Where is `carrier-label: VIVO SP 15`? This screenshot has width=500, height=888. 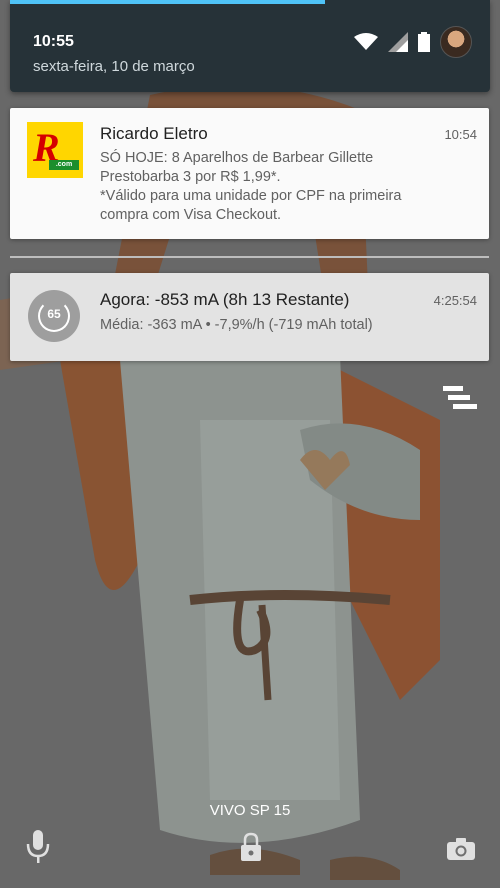
carrier-label: VIVO SP 15 is located at coordinates (250, 810).